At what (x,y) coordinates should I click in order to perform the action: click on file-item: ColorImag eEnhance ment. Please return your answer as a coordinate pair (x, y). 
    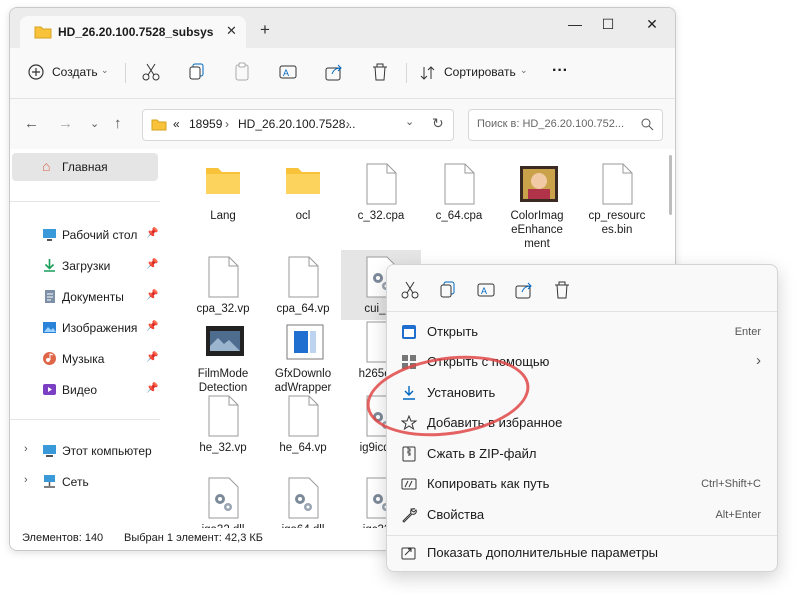
    Looking at the image, I should click on (537, 203).